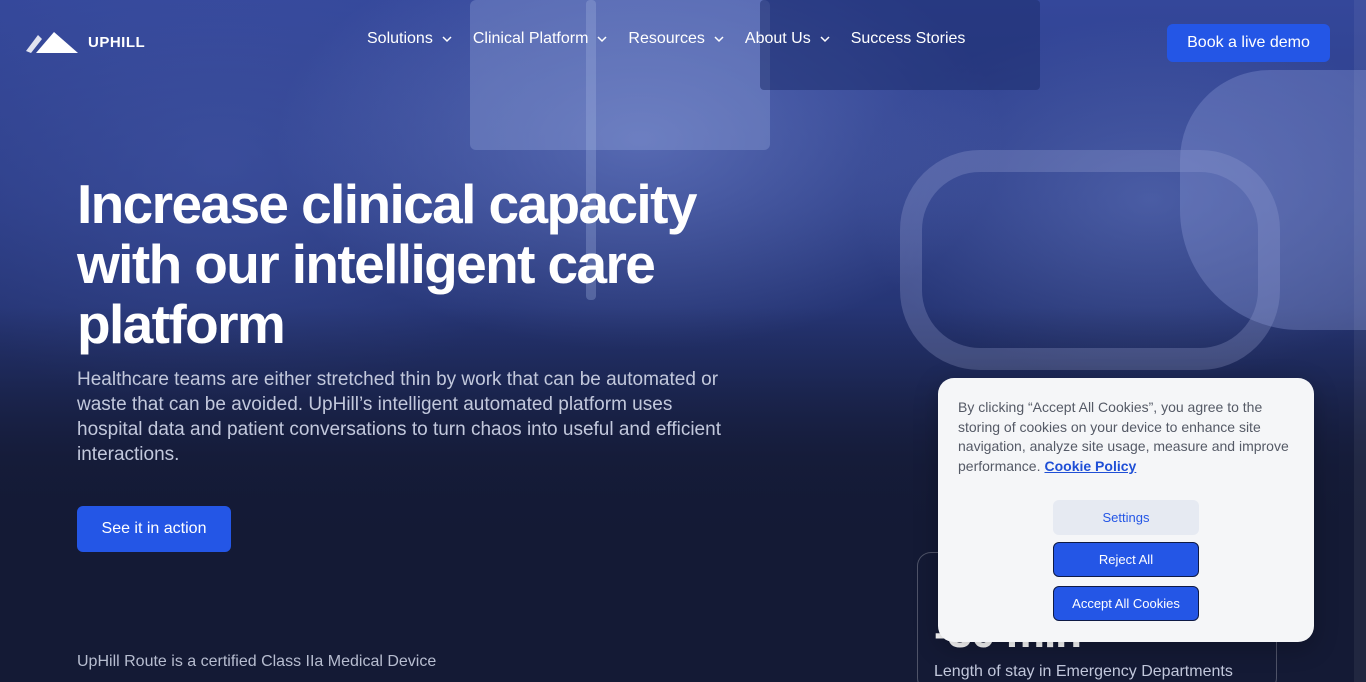 The height and width of the screenshot is (682, 1366). I want to click on nav-item-about-us: About Us, so click(788, 39).